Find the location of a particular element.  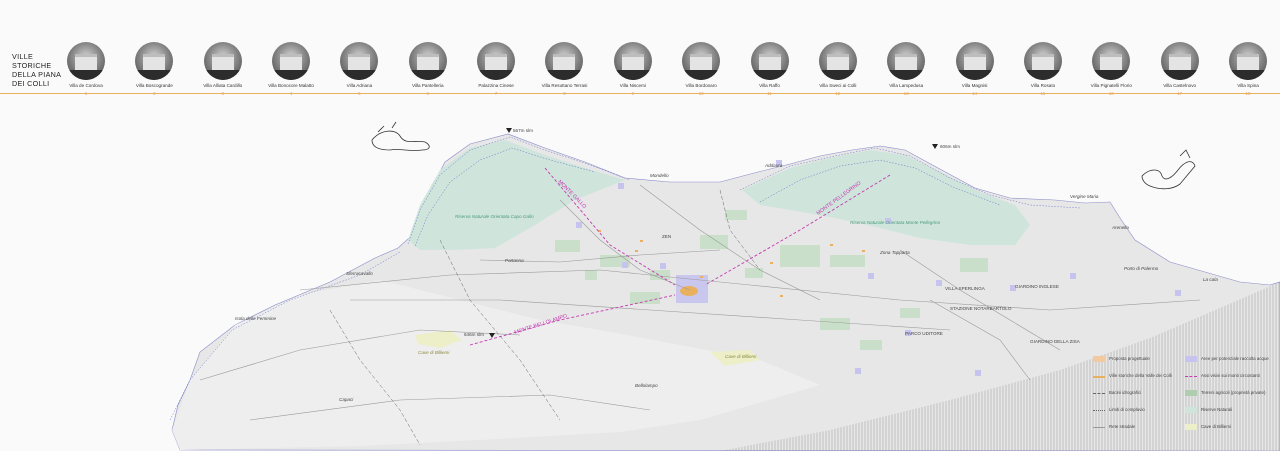

place-label-isola: Isola delle Femmine is located at coordinates (256, 318).